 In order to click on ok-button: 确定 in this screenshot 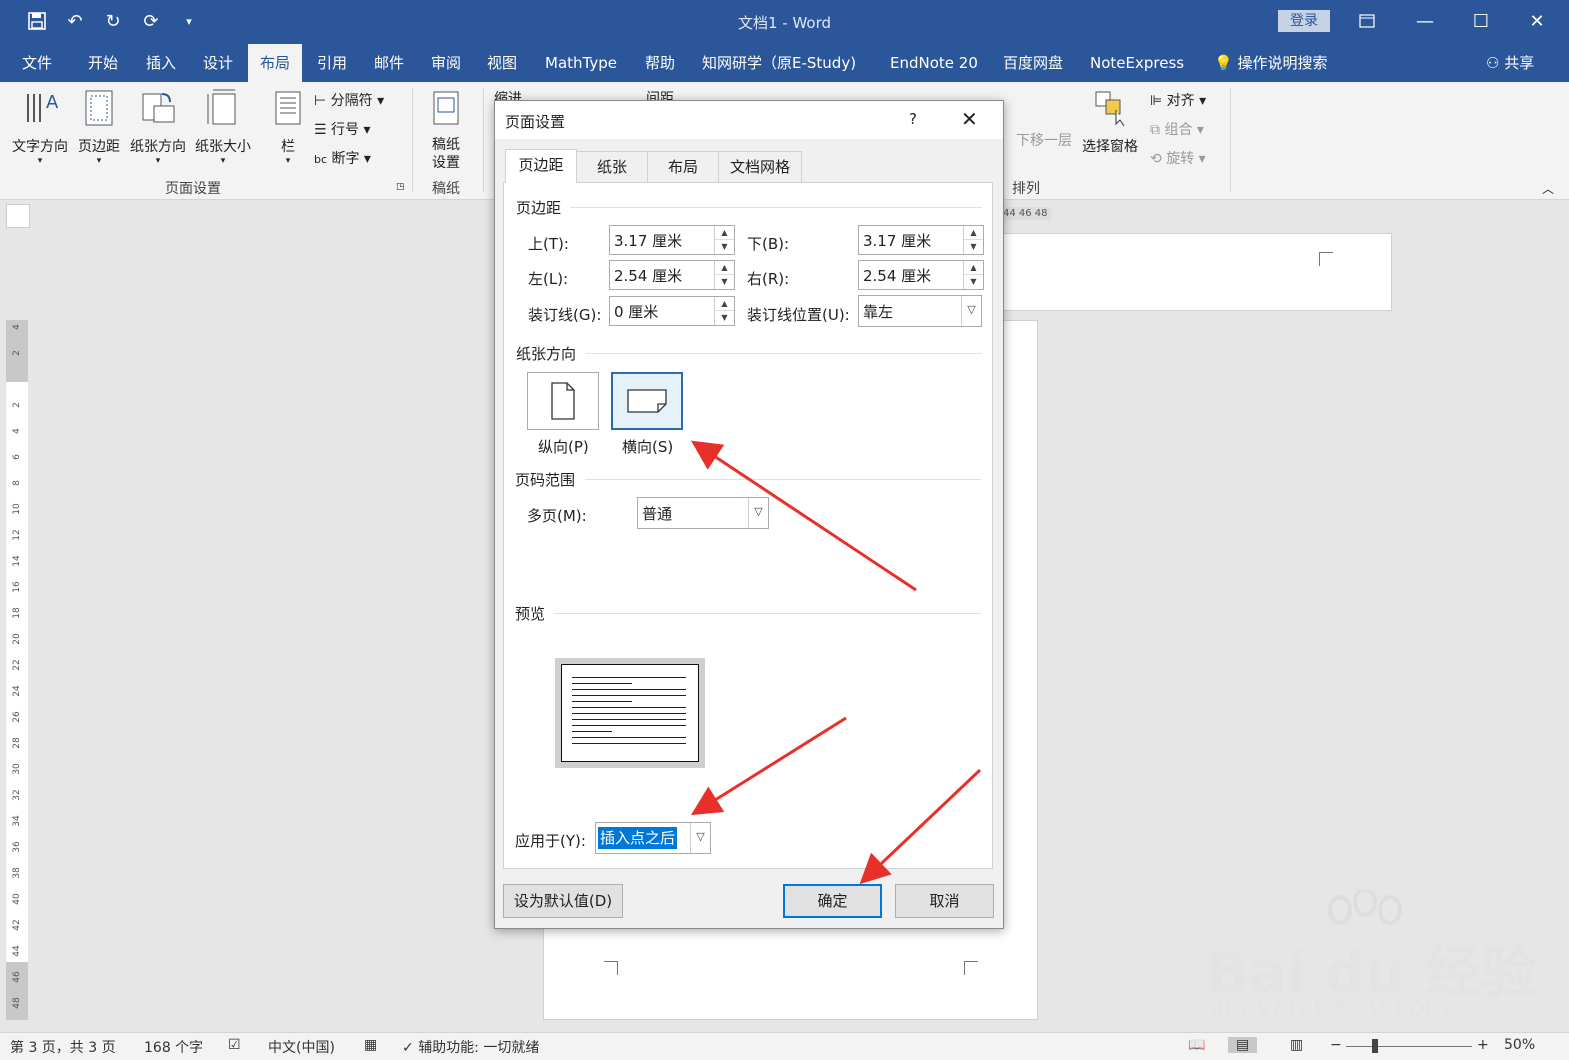, I will do `click(832, 901)`.